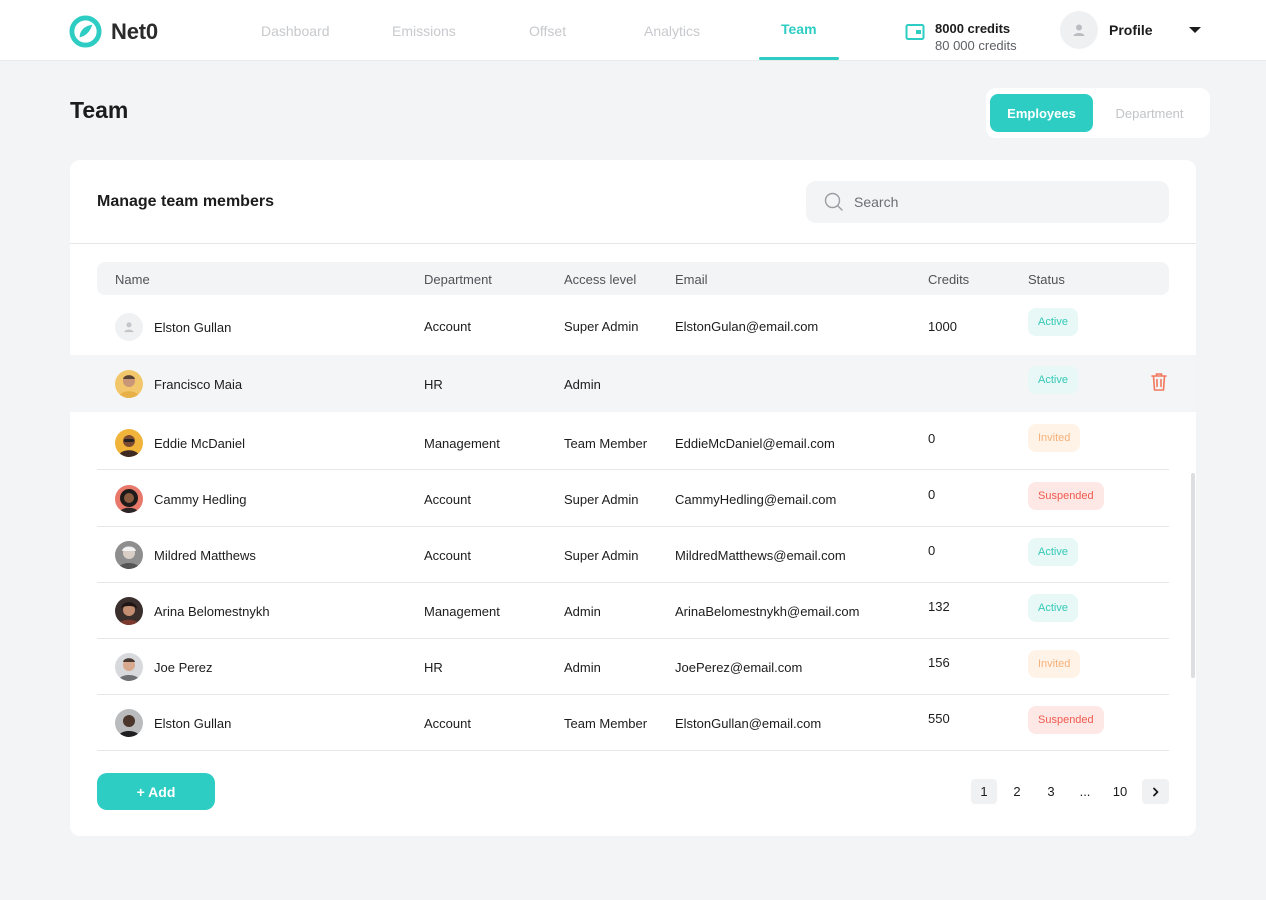 The image size is (1266, 900). Describe the element at coordinates (939, 662) in the screenshot. I see `member-credits: 156` at that location.